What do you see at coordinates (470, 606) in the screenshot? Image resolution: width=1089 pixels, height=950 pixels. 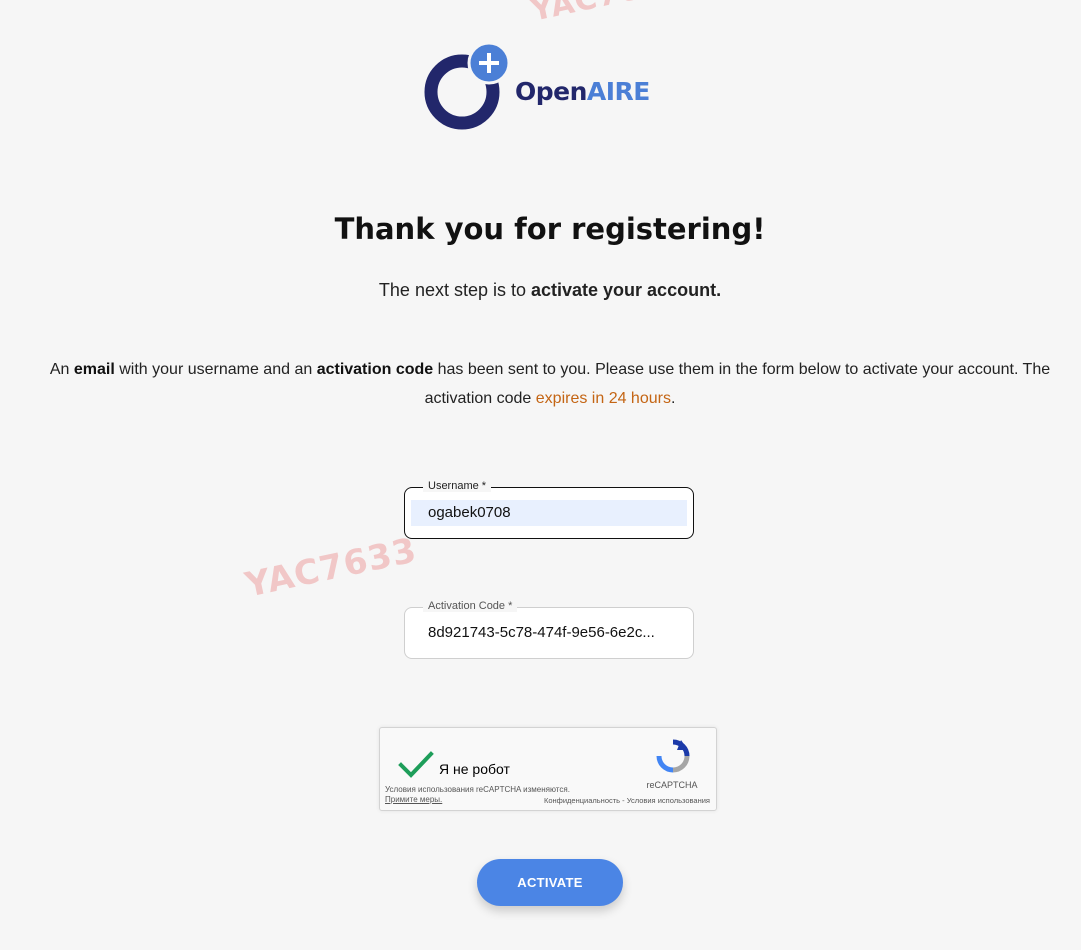 I see `activation-code-label: Activation Code *` at bounding box center [470, 606].